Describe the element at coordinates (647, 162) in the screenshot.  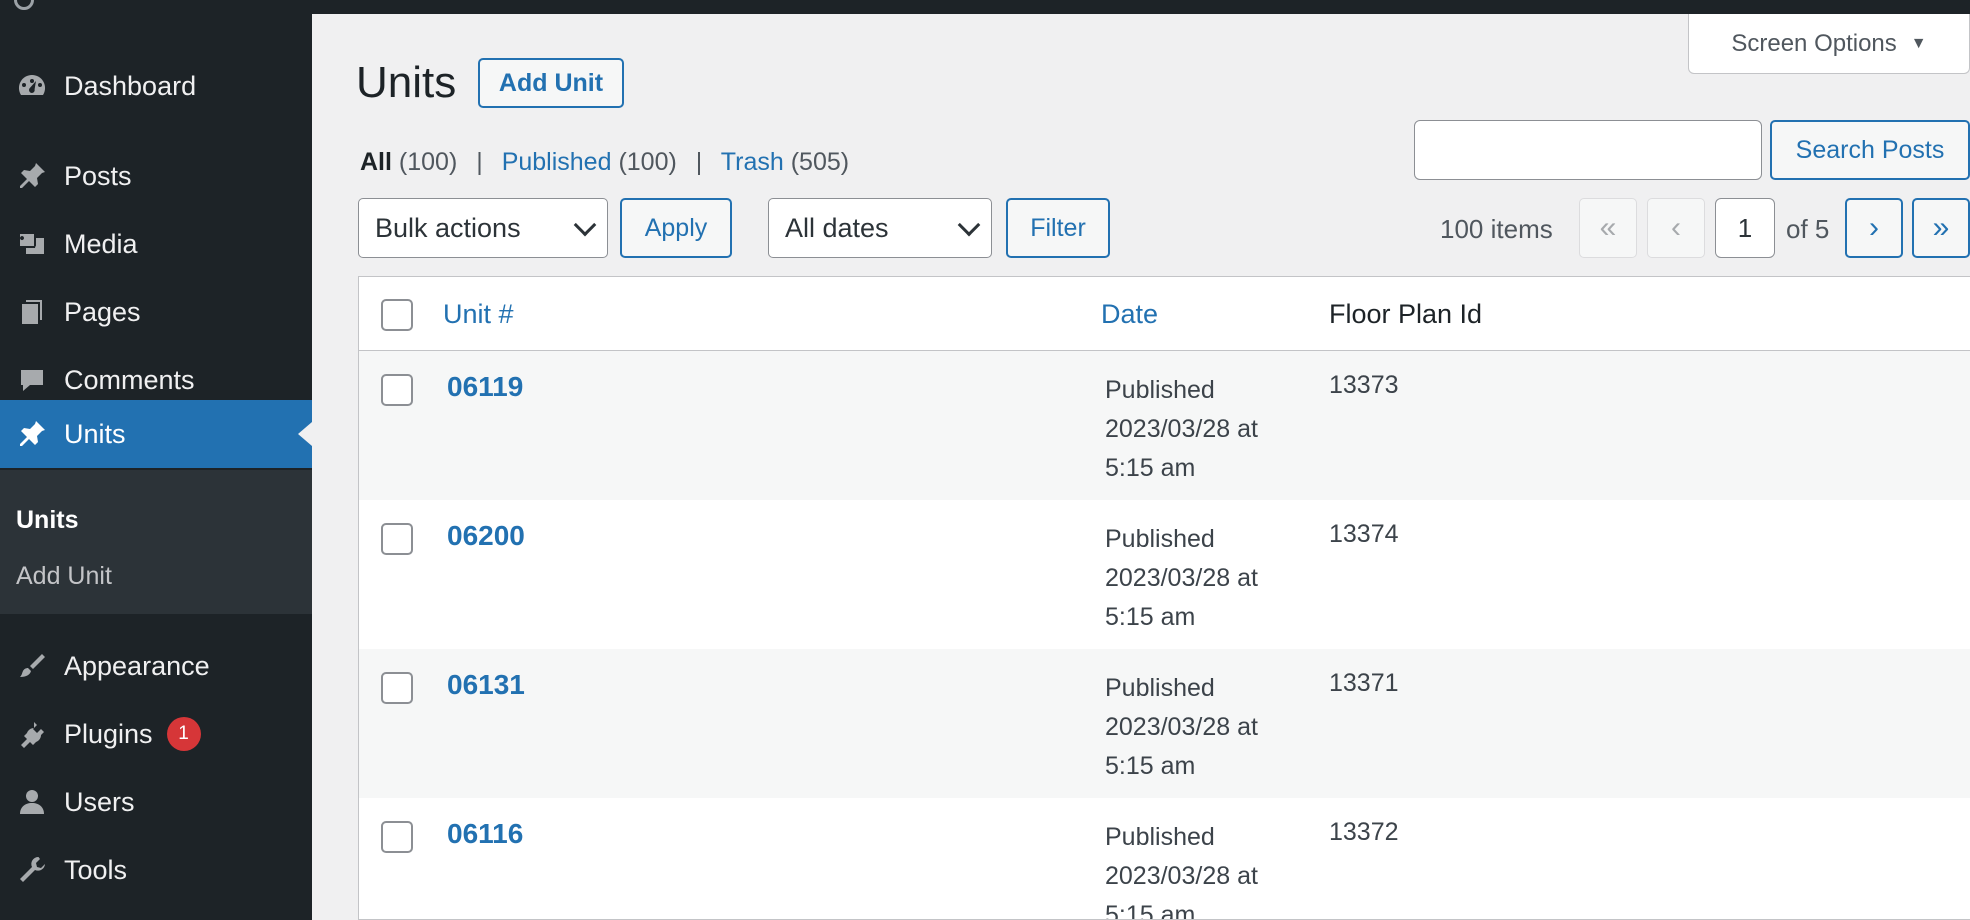
I see `filter-published-count: (100)` at that location.